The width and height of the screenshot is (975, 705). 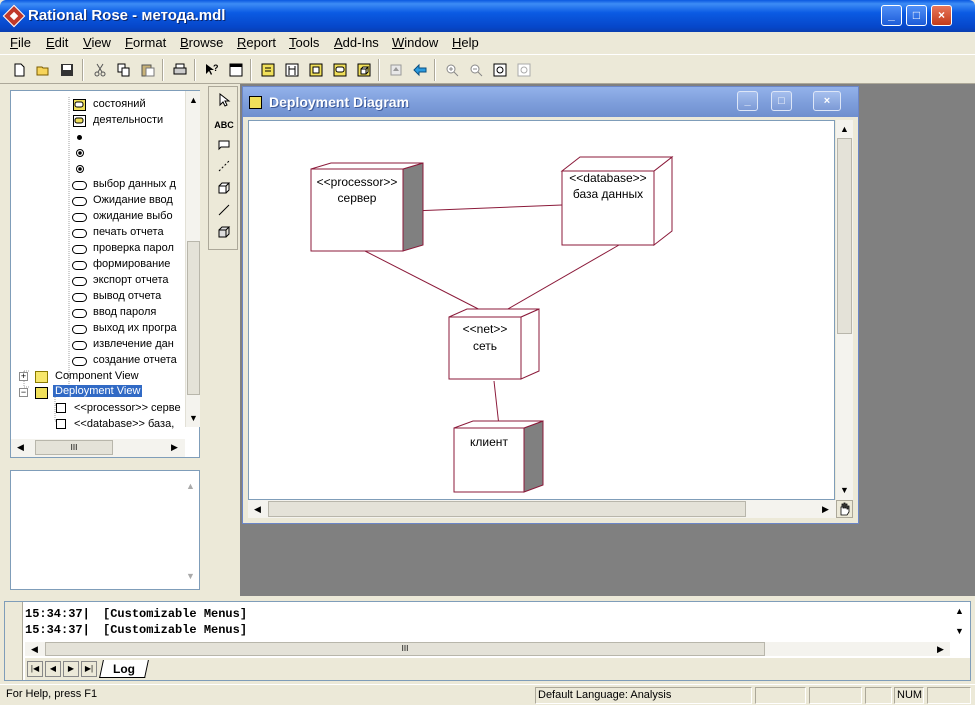 What do you see at coordinates (465, 42) in the screenshot?
I see `menu-help: Help` at bounding box center [465, 42].